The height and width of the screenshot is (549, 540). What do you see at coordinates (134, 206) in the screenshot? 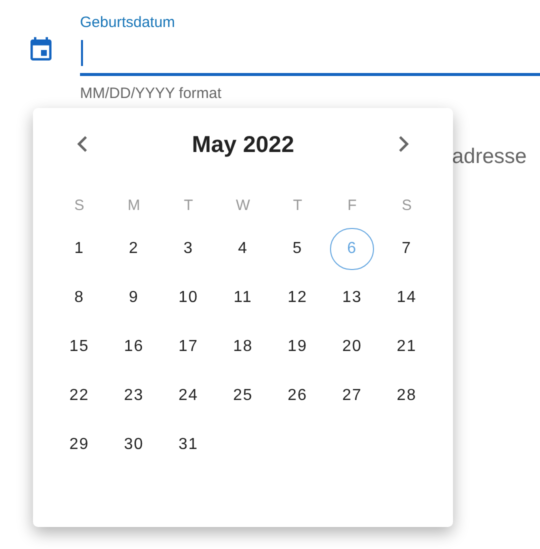
I see `weekday-label: M` at bounding box center [134, 206].